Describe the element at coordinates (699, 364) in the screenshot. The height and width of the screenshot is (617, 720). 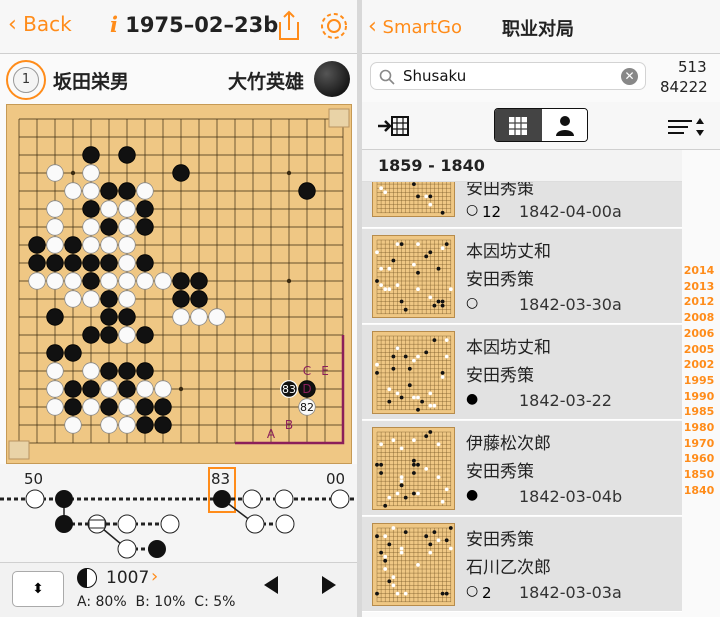
I see `year-index-item: 2002` at that location.